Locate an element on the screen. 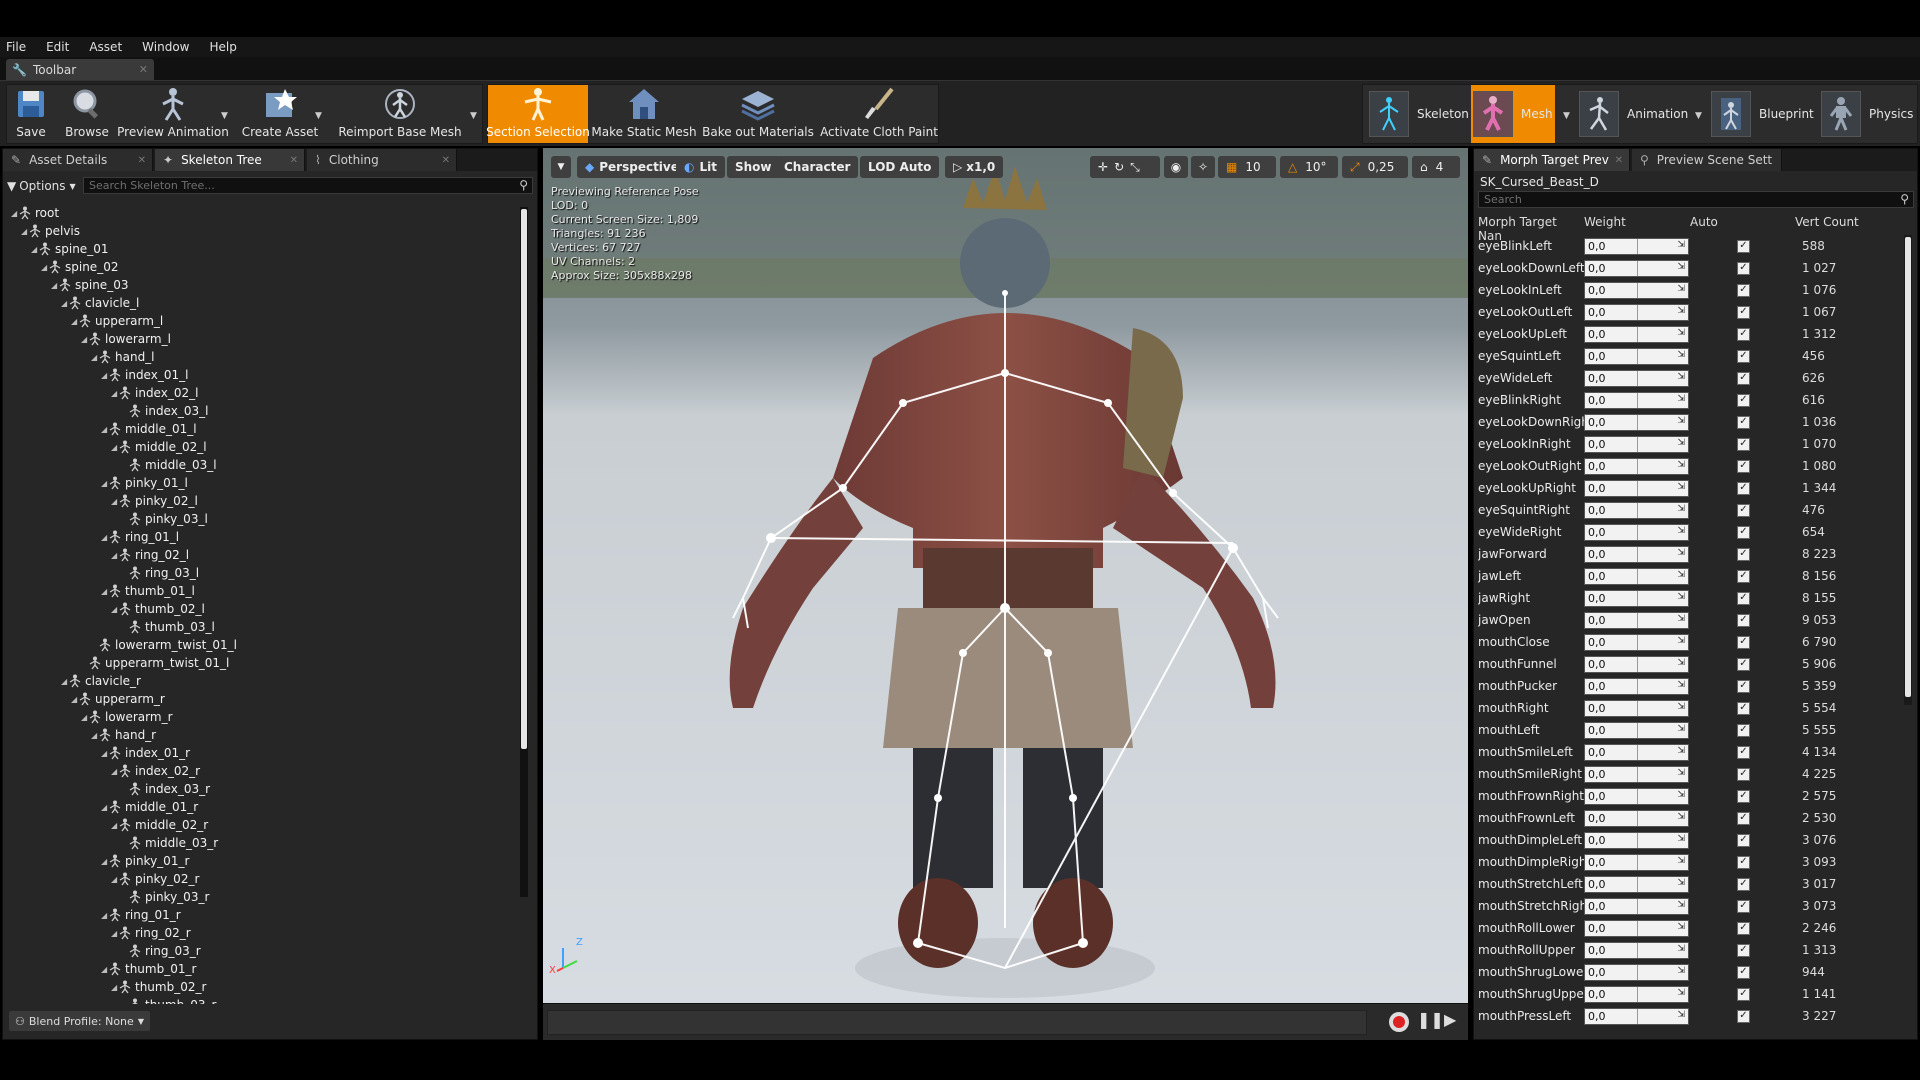 This screenshot has height=1080, width=1920. camera-speed-button: ⌂ 4 is located at coordinates (1436, 167).